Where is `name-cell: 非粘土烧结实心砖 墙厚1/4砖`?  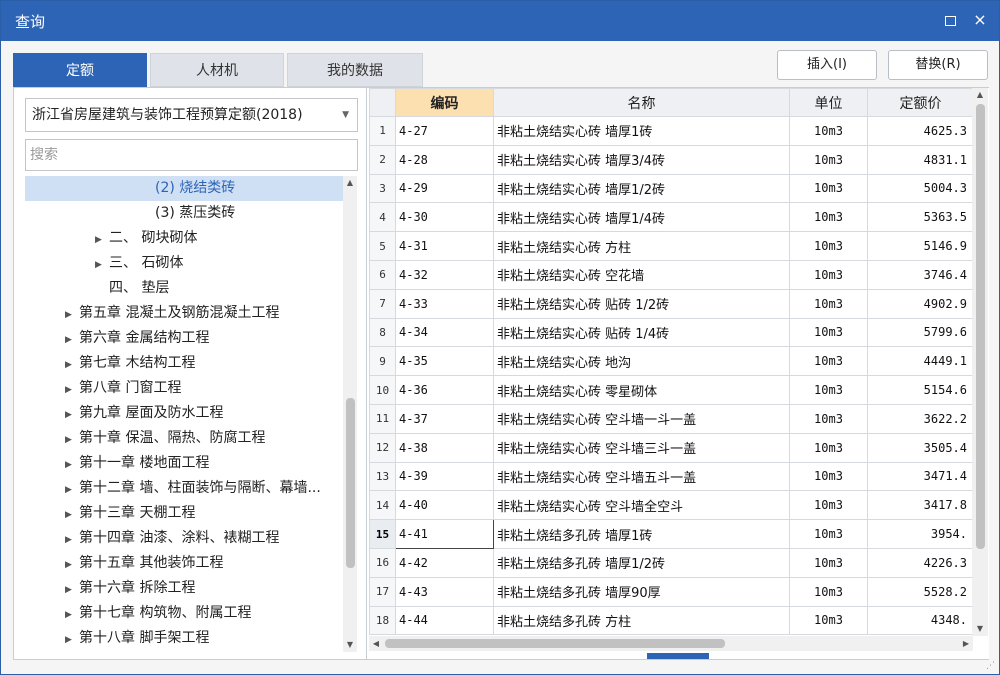
name-cell: 非粘土烧结实心砖 墙厚1/4砖 is located at coordinates (641, 217).